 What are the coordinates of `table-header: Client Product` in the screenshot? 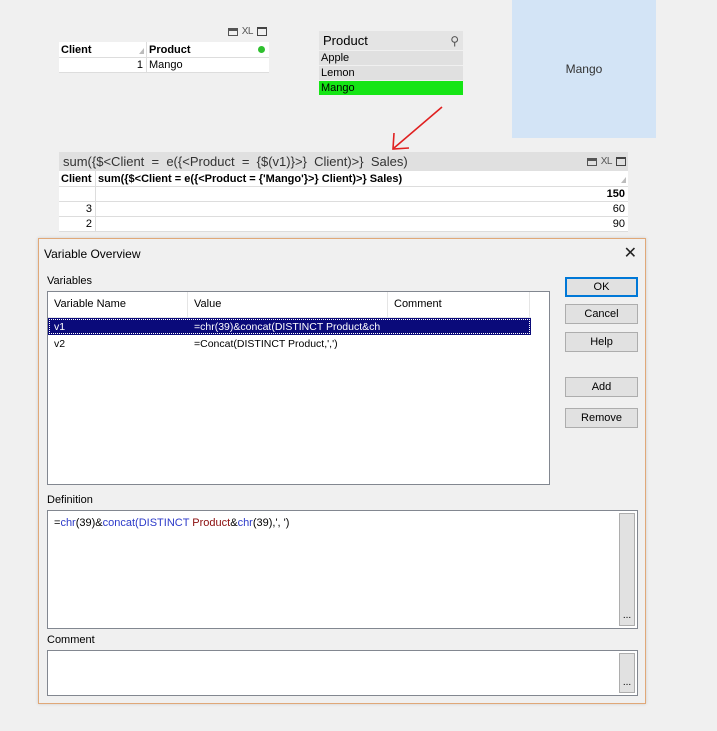 It's located at (164, 50).